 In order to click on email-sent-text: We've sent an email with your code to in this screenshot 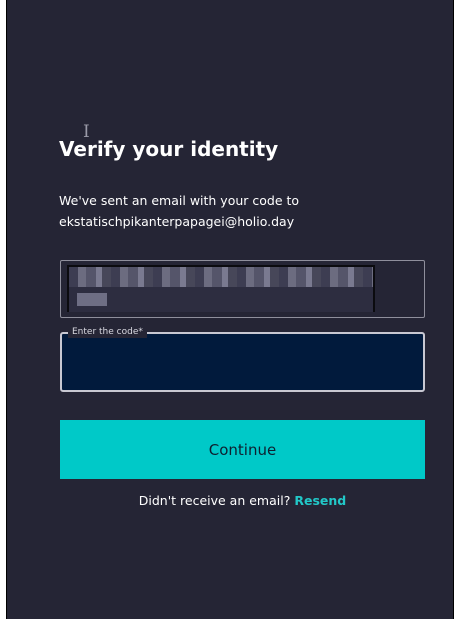, I will do `click(179, 200)`.